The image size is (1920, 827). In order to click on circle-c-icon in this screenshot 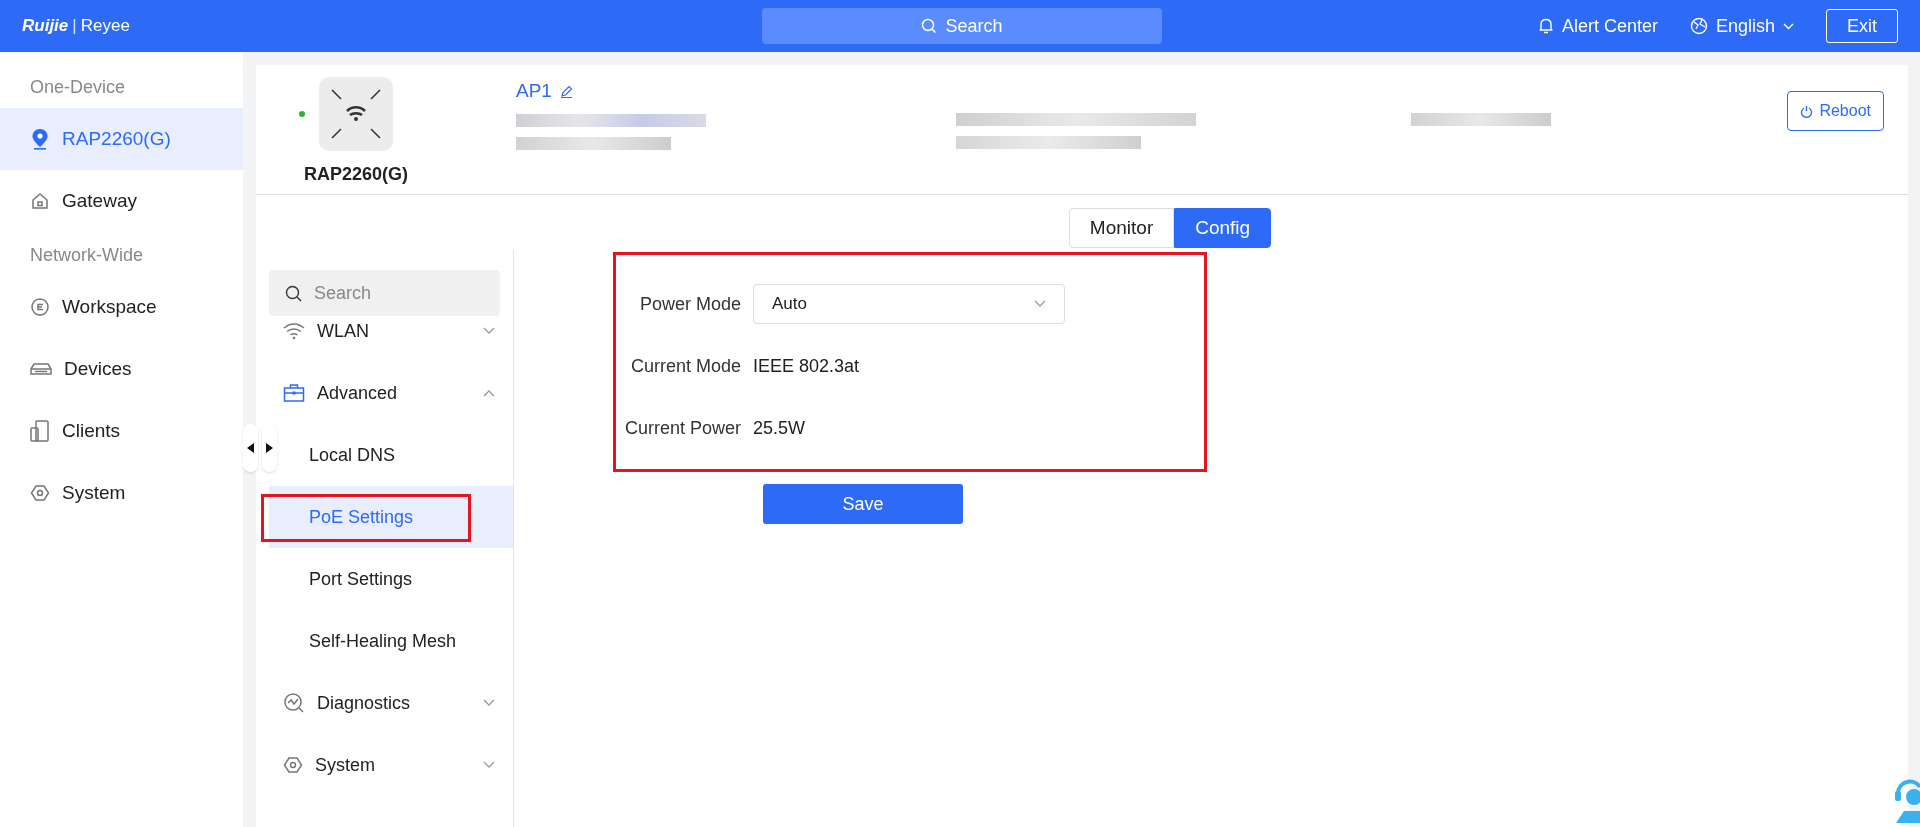, I will do `click(40, 307)`.